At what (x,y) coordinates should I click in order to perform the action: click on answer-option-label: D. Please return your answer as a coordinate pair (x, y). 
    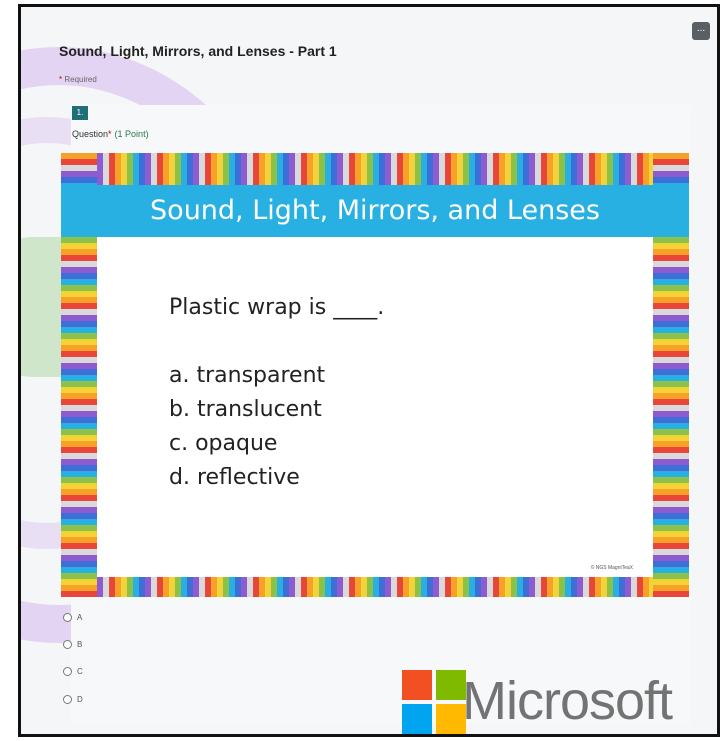
    Looking at the image, I should click on (80, 699).